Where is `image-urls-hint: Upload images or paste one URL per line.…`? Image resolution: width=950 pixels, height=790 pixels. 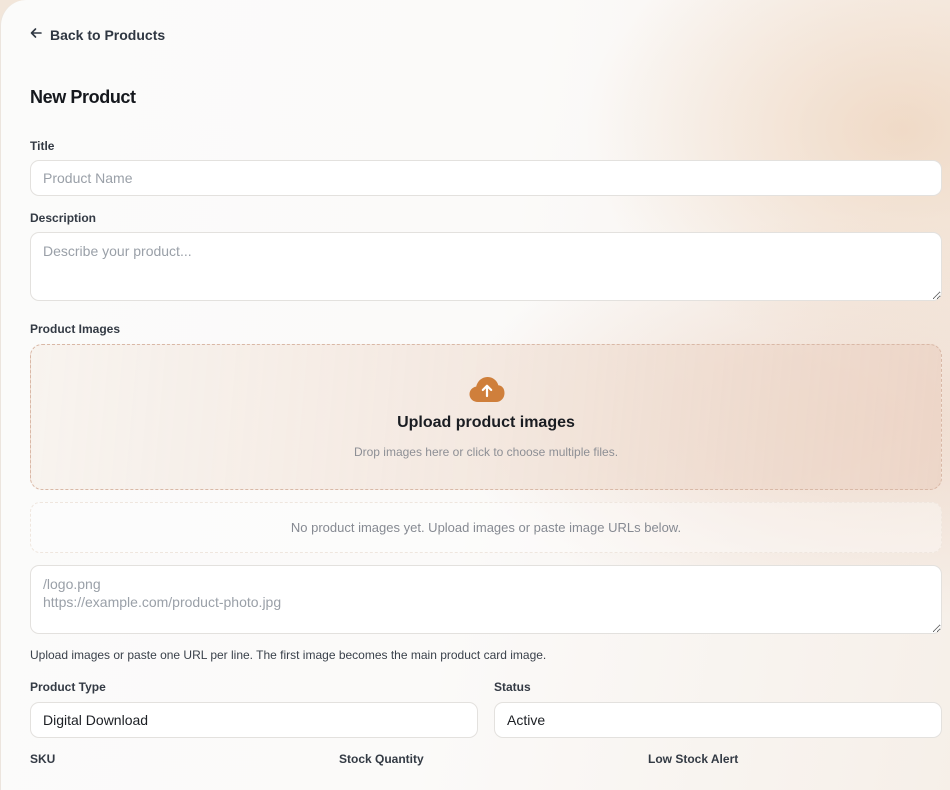 image-urls-hint: Upload images or paste one URL per line.… is located at coordinates (288, 655).